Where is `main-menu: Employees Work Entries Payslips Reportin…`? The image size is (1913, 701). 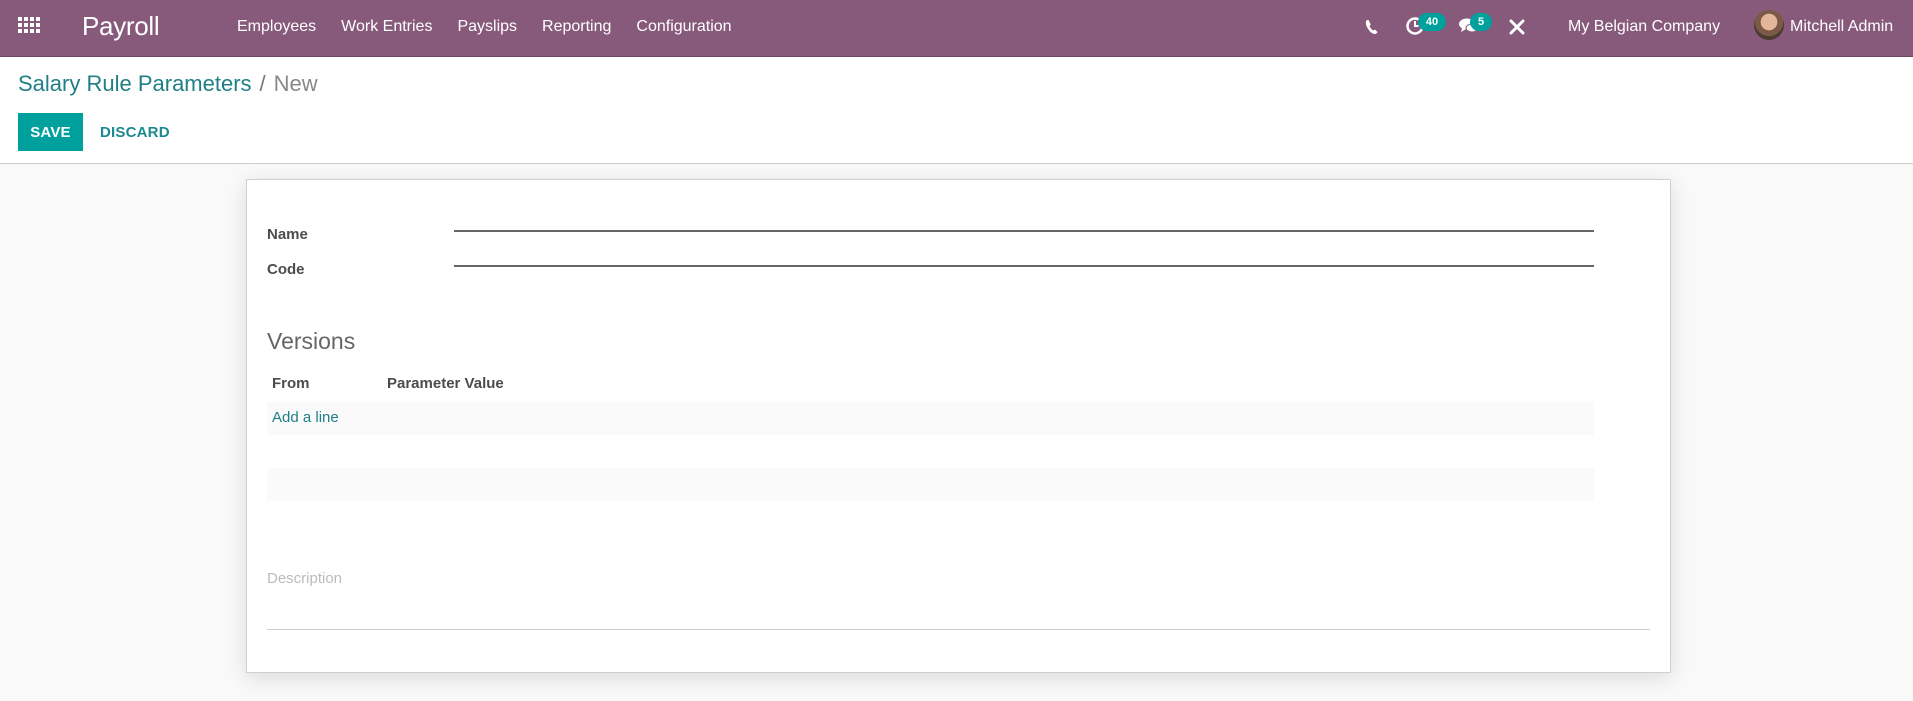 main-menu: Employees Work Entries Payslips Reportin… is located at coordinates (497, 27).